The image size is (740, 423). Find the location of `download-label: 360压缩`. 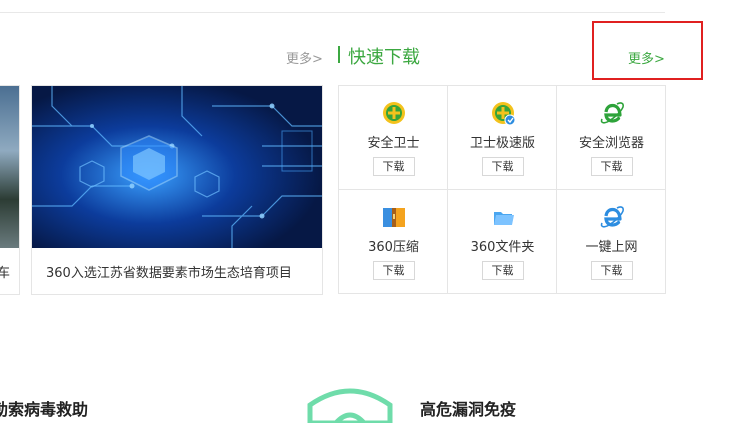

download-label: 360压缩 is located at coordinates (393, 247).